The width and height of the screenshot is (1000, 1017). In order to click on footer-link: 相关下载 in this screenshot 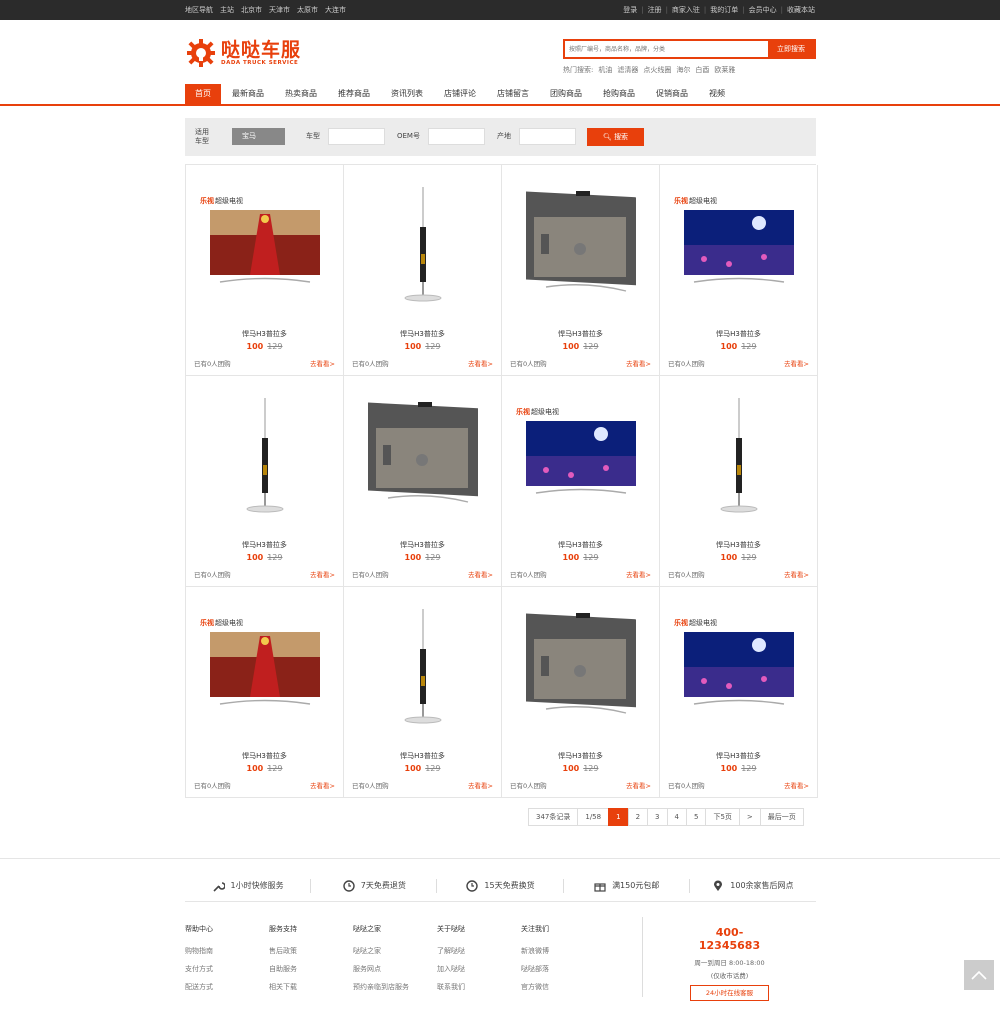, I will do `click(311, 987)`.